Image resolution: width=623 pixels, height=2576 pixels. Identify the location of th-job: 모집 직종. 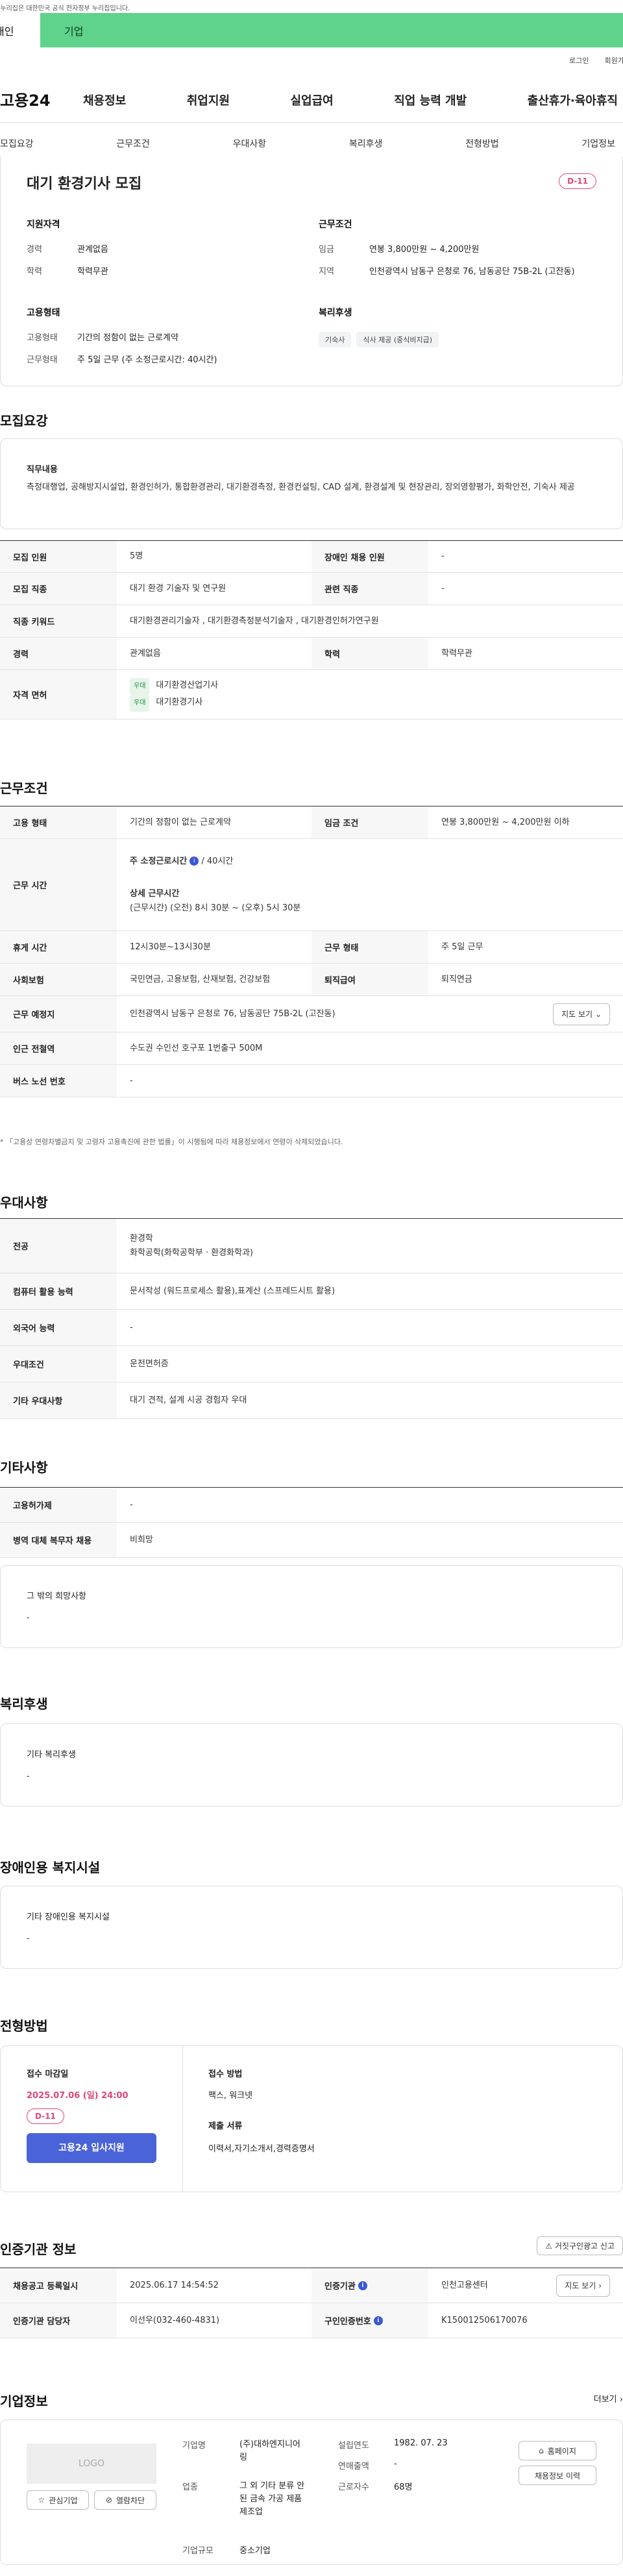
(58, 589).